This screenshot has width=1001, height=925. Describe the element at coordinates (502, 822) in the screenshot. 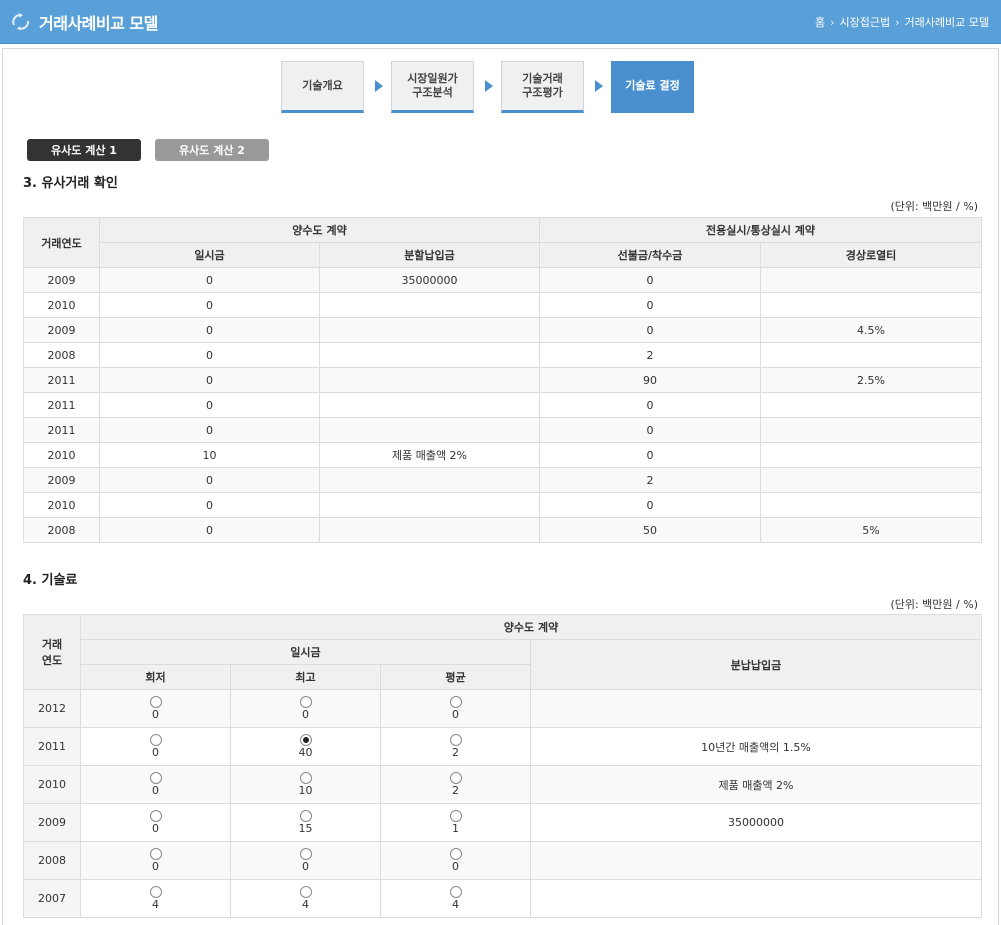

I see `table-row: 2009 0 15 1 35000000` at that location.